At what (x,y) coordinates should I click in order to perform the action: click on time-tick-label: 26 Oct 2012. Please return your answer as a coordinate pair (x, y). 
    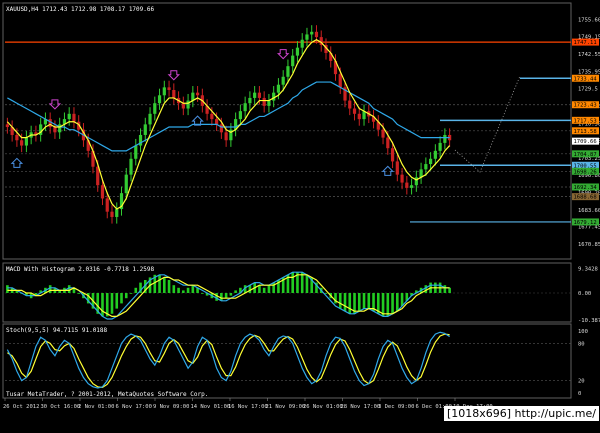
    Looking at the image, I should click on (21, 407).